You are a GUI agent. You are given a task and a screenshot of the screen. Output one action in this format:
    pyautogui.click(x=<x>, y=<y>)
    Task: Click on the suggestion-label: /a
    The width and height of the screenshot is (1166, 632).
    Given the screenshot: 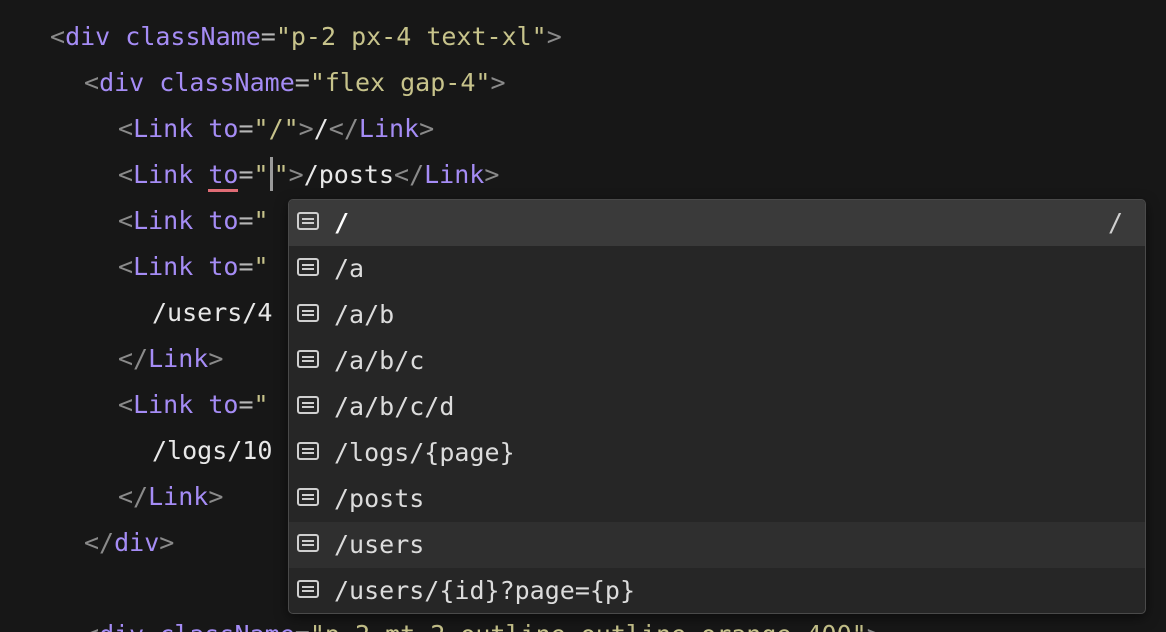 What is the action you would take?
    pyautogui.click(x=349, y=268)
    